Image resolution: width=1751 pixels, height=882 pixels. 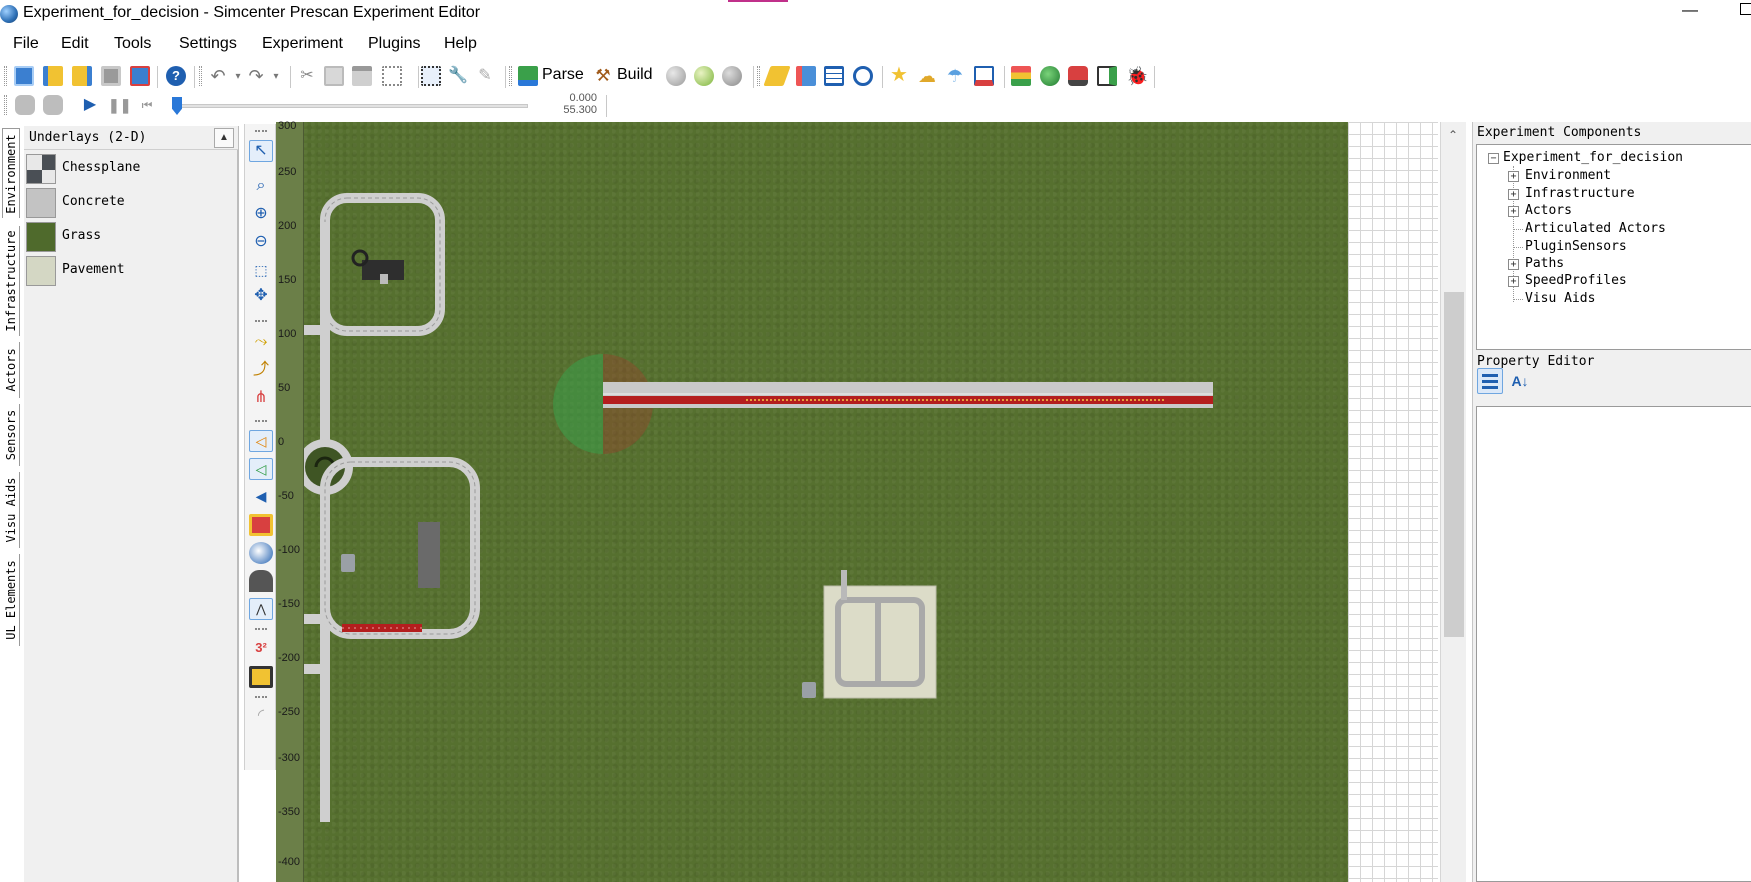 What do you see at coordinates (90, 105) in the screenshot?
I see `play-icon: ▶` at bounding box center [90, 105].